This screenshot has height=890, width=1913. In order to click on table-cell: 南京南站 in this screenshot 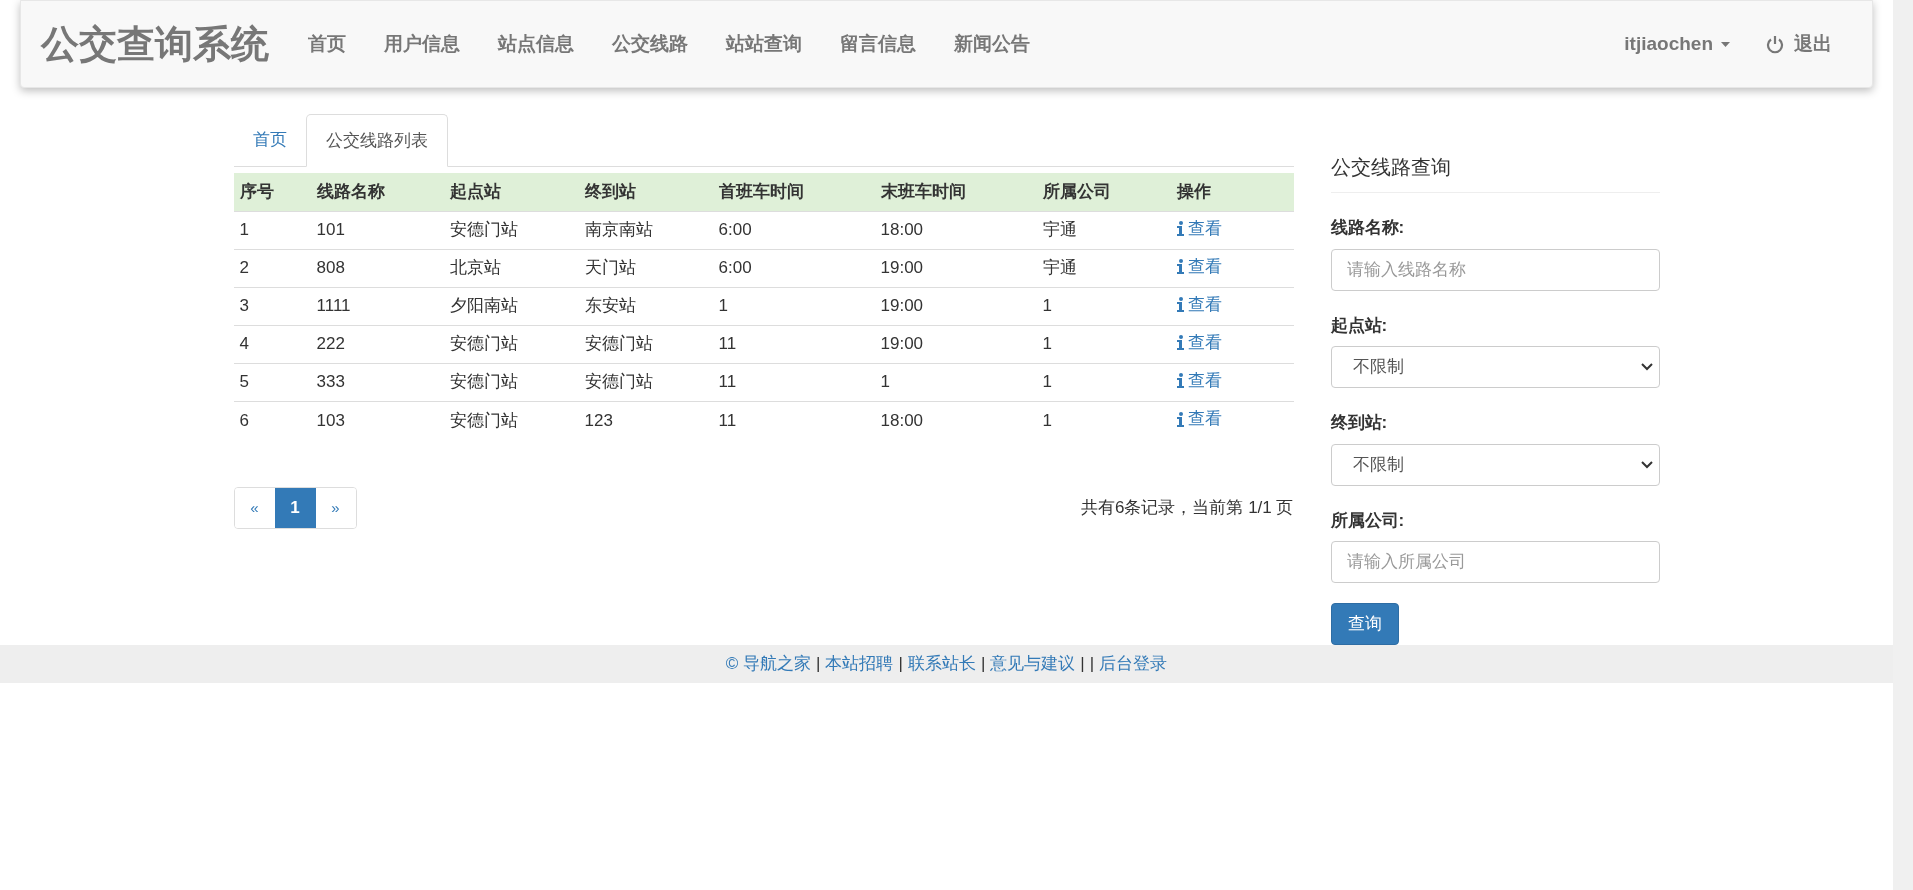, I will do `click(645, 230)`.